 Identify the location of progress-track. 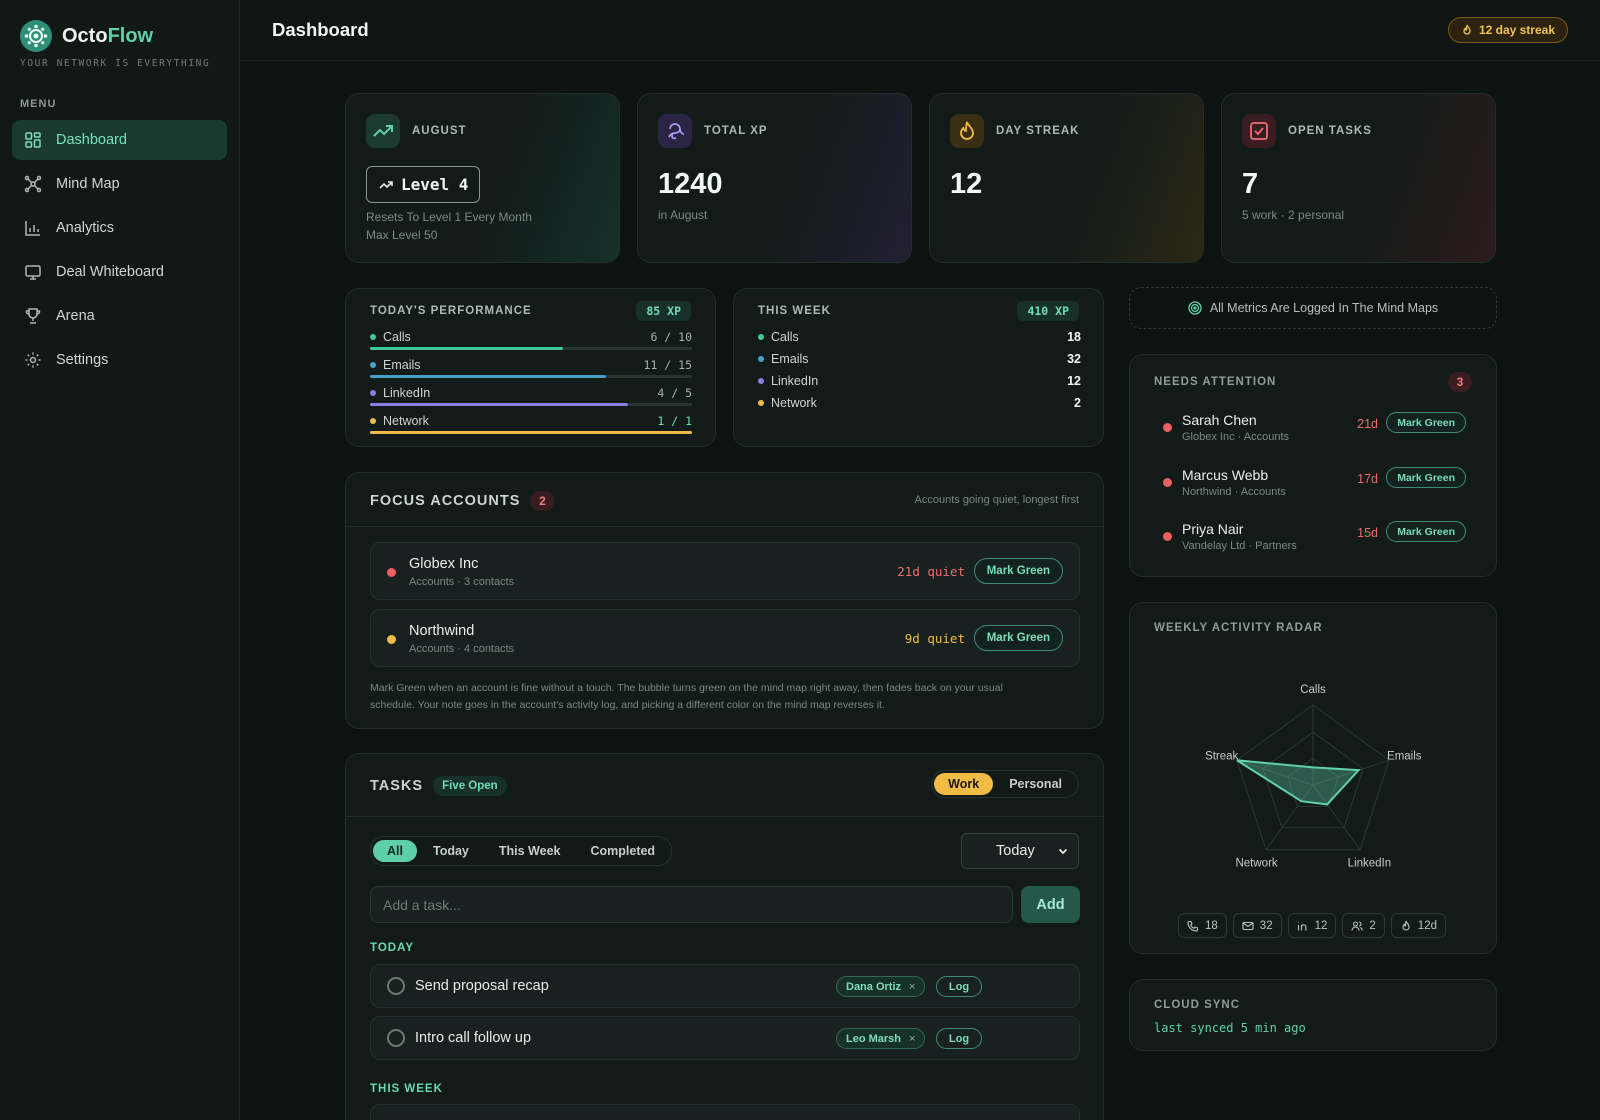
(531, 376).